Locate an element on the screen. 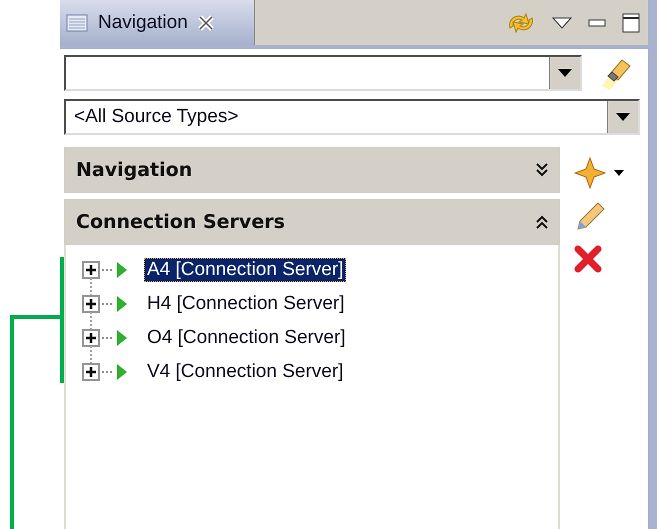 Image resolution: width=657 pixels, height=529 pixels. source-type-combo: <All Source Types> is located at coordinates (352, 117).